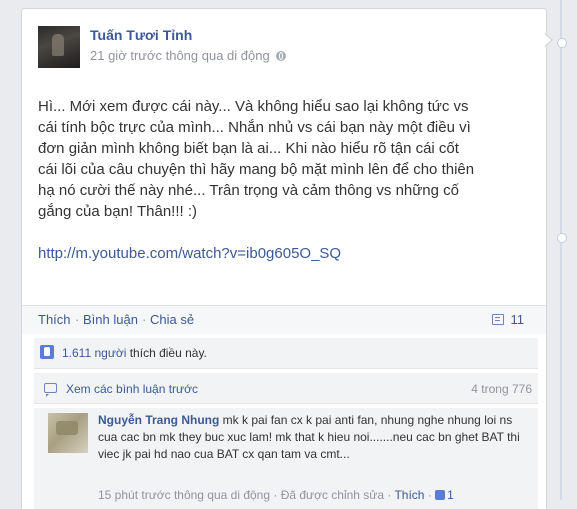 The image size is (577, 509). I want to click on likers-link: 1.611 người, so click(94, 353).